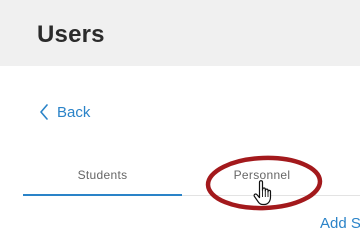  What do you see at coordinates (74, 112) in the screenshot?
I see `back-link-label: Back` at bounding box center [74, 112].